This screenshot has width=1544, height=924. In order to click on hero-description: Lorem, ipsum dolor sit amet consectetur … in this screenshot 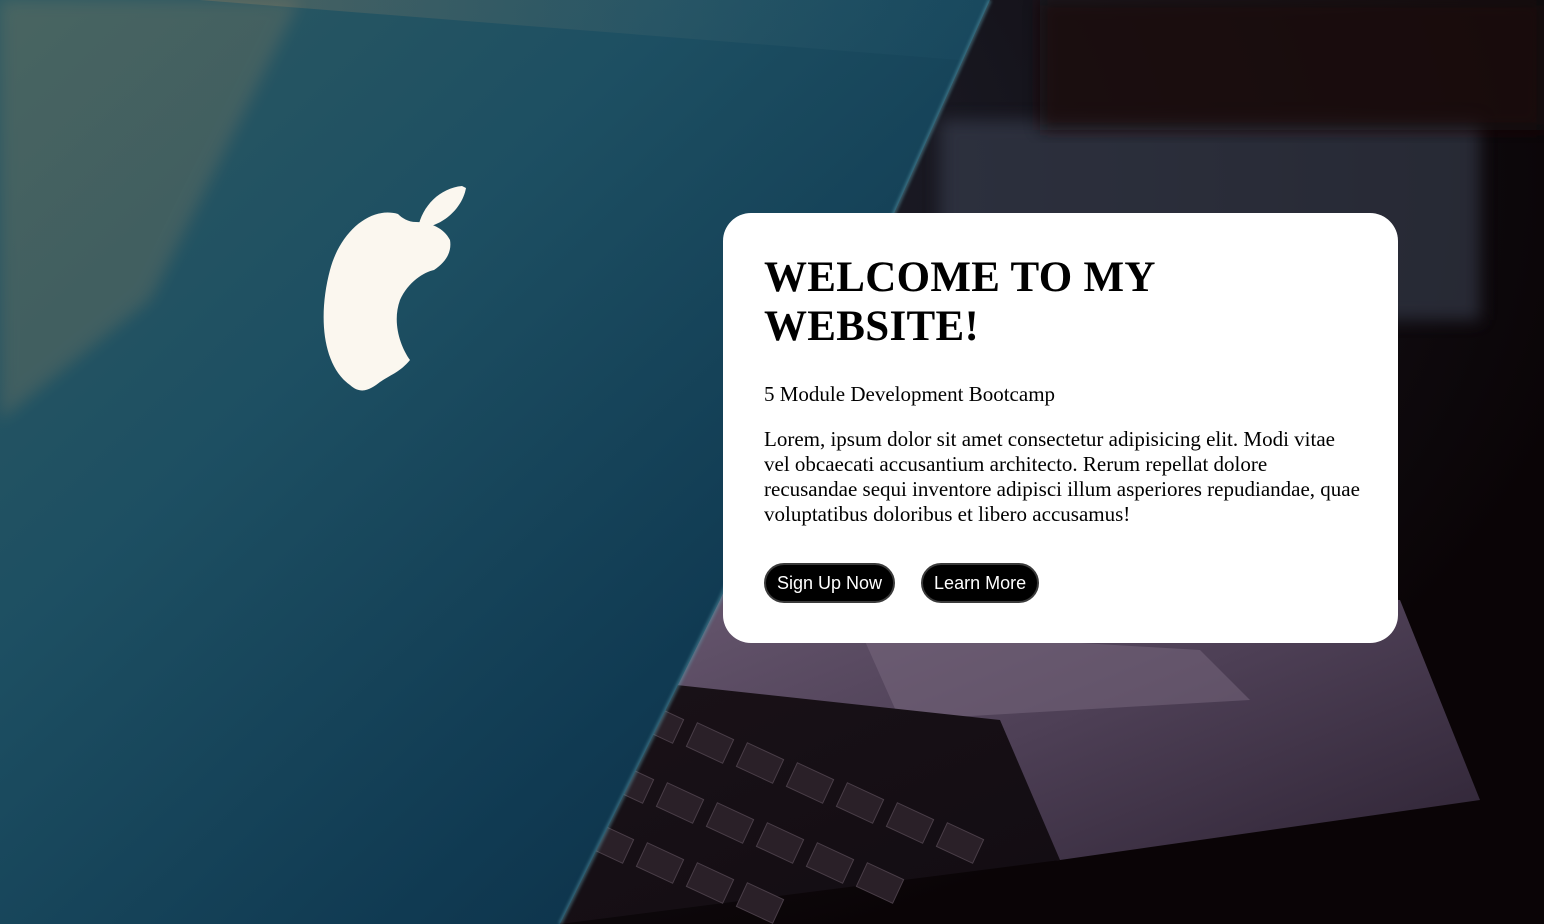, I will do `click(1062, 476)`.